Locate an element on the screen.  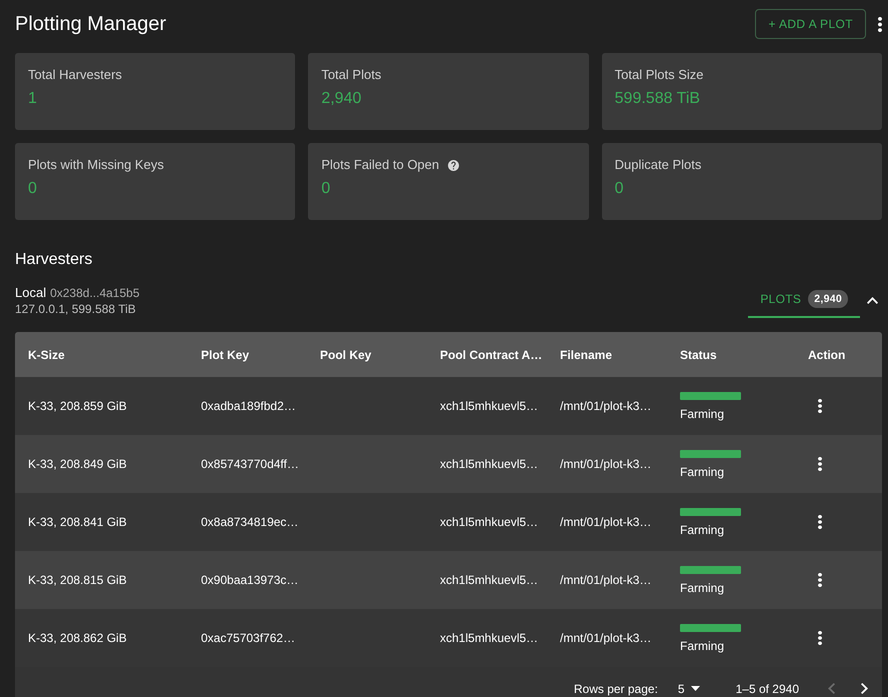
stat-label: Total Plots is located at coordinates (351, 75).